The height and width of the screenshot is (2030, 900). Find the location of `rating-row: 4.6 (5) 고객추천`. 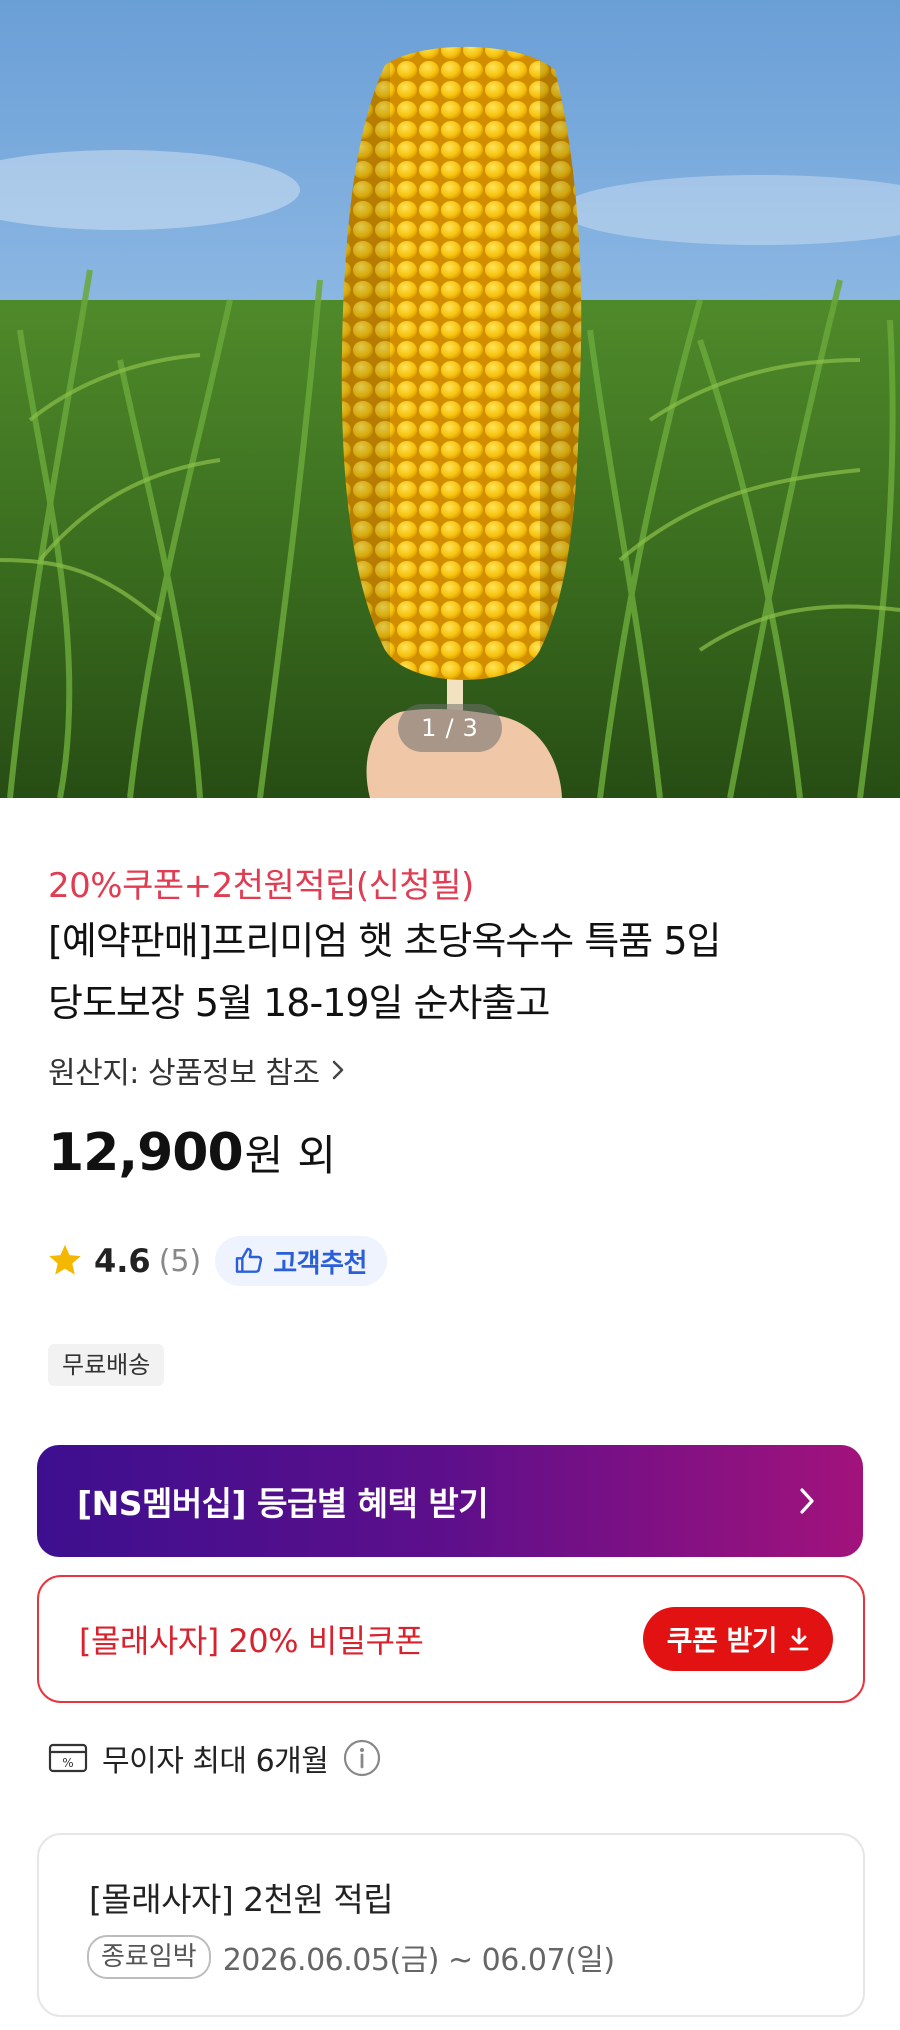

rating-row: 4.6 (5) 고객추천 is located at coordinates (216, 1261).